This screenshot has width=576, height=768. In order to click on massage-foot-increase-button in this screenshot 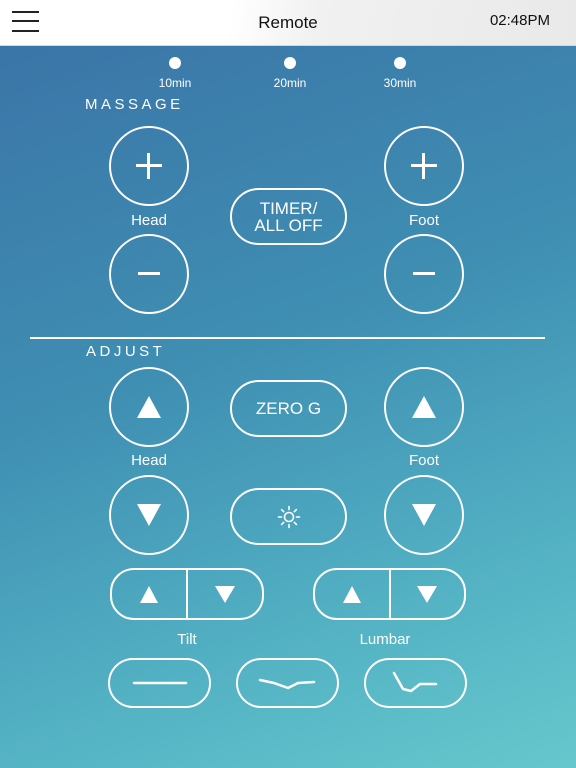, I will do `click(424, 166)`.